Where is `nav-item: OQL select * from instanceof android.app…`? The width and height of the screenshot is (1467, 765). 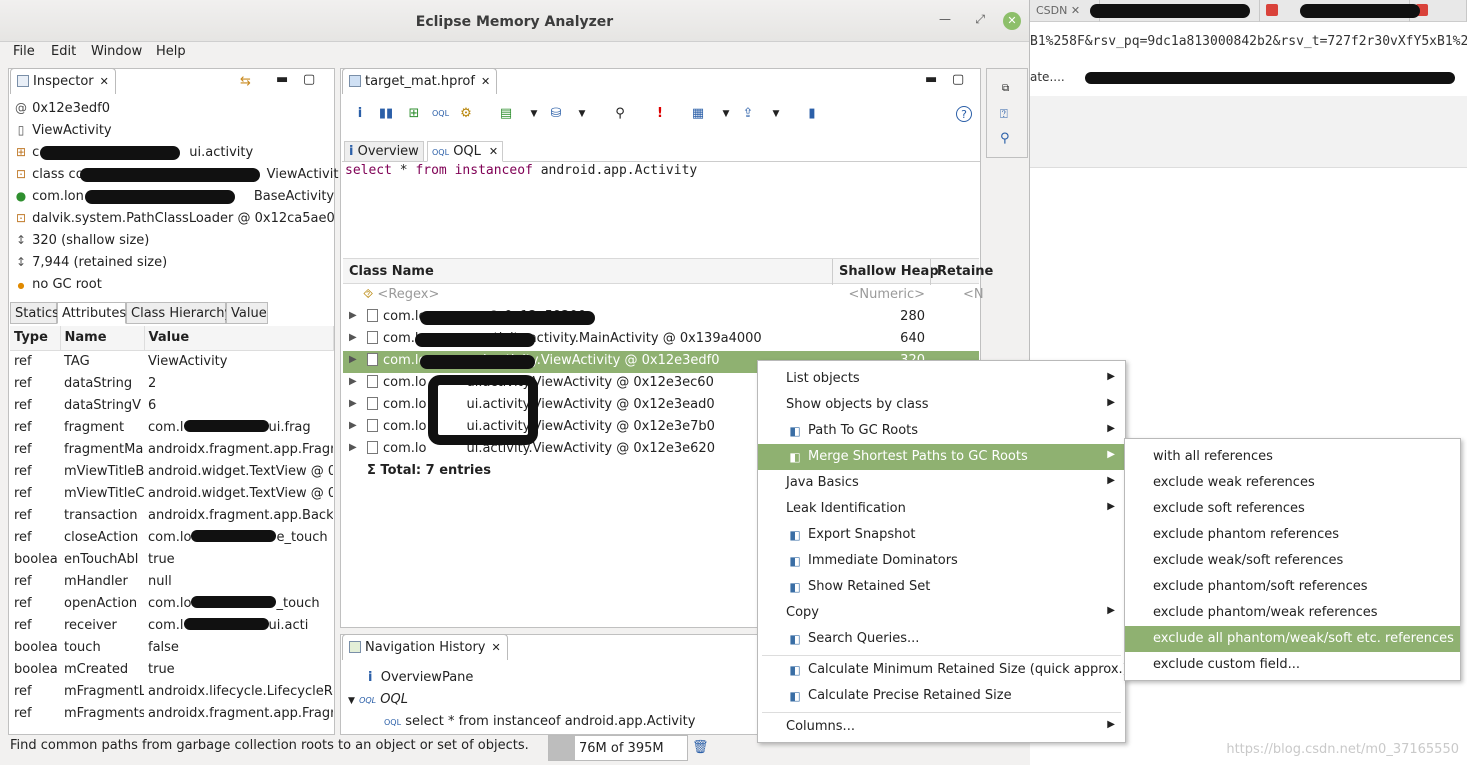 nav-item: OQL select * from instanceof android.app… is located at coordinates (539, 721).